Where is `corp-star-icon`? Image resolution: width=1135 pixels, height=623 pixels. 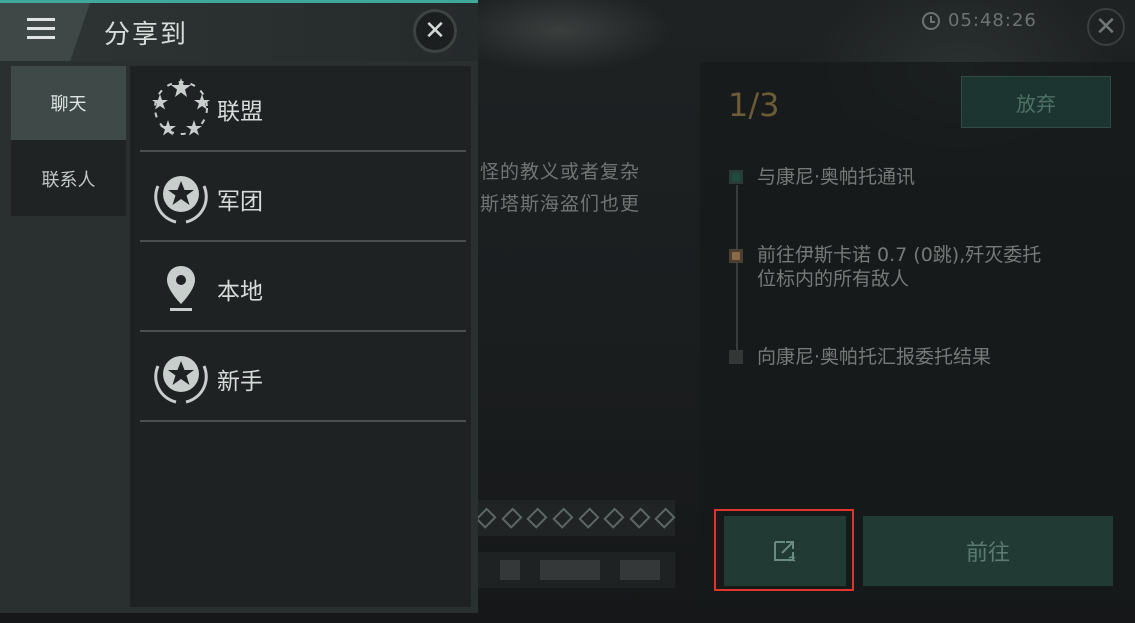 corp-star-icon is located at coordinates (181, 200).